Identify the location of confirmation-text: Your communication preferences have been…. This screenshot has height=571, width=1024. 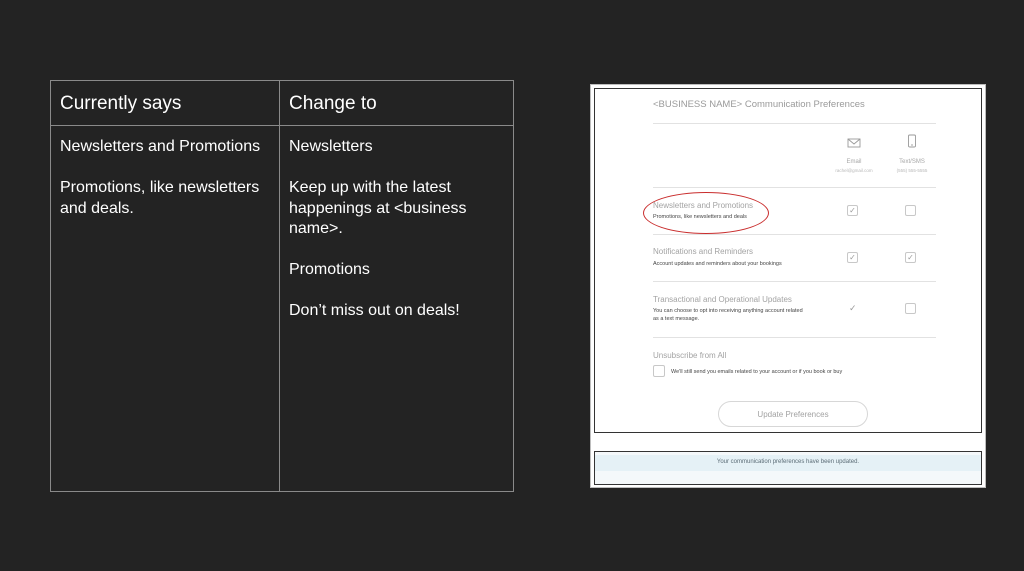
(788, 462).